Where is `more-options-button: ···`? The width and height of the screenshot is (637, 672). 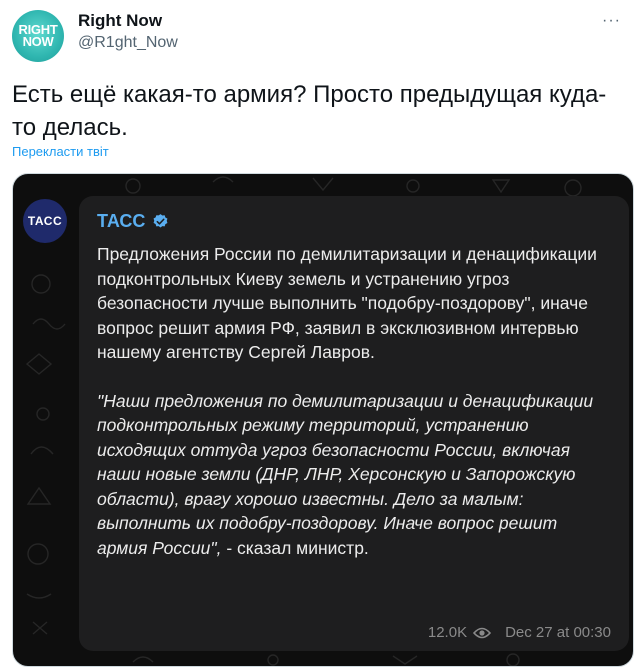
more-options-button: ··· is located at coordinates (611, 21).